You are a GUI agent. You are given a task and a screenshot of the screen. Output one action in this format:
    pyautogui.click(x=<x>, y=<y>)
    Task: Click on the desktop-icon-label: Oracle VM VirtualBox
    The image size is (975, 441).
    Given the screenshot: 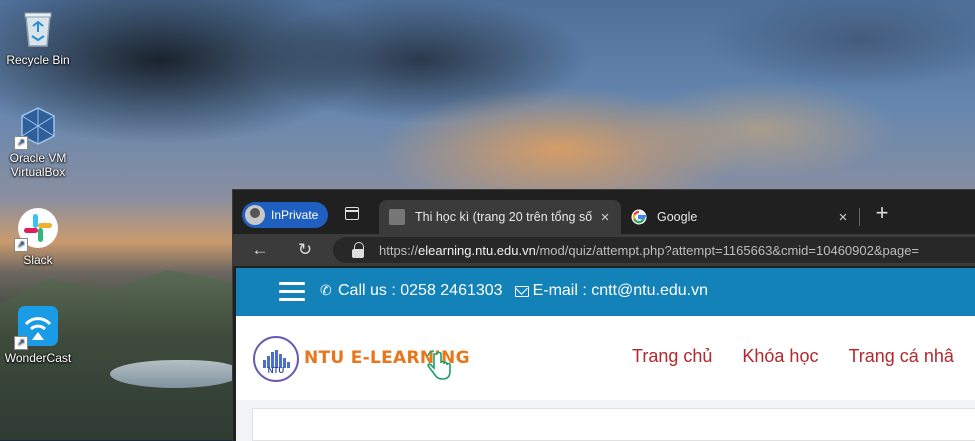 What is the action you would take?
    pyautogui.click(x=38, y=165)
    